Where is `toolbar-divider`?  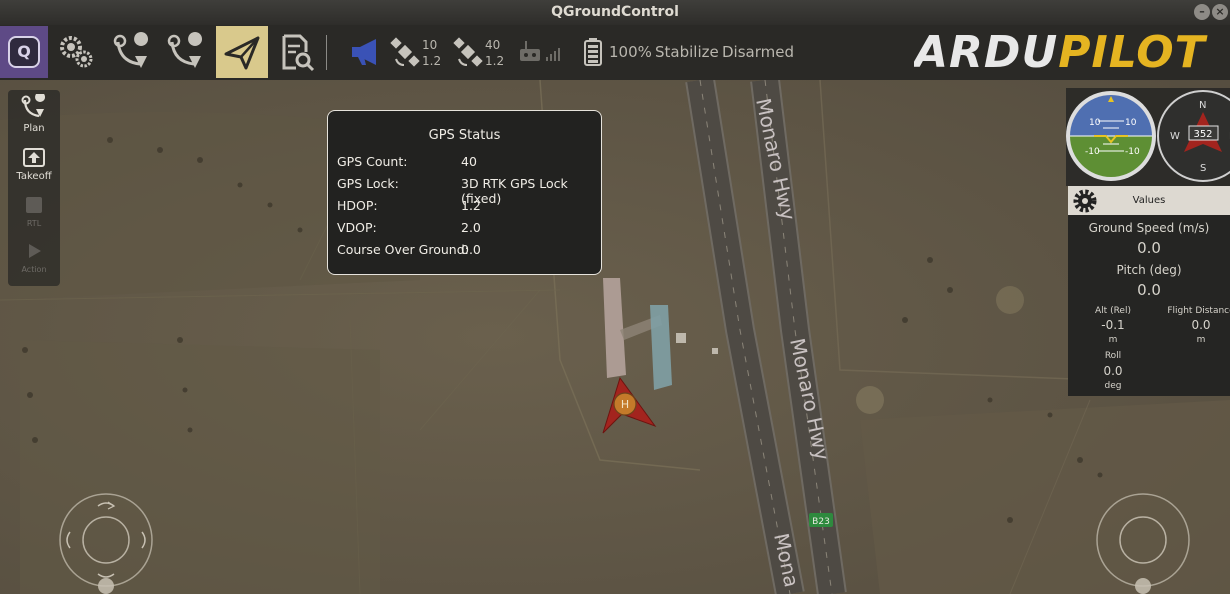 toolbar-divider is located at coordinates (326, 52).